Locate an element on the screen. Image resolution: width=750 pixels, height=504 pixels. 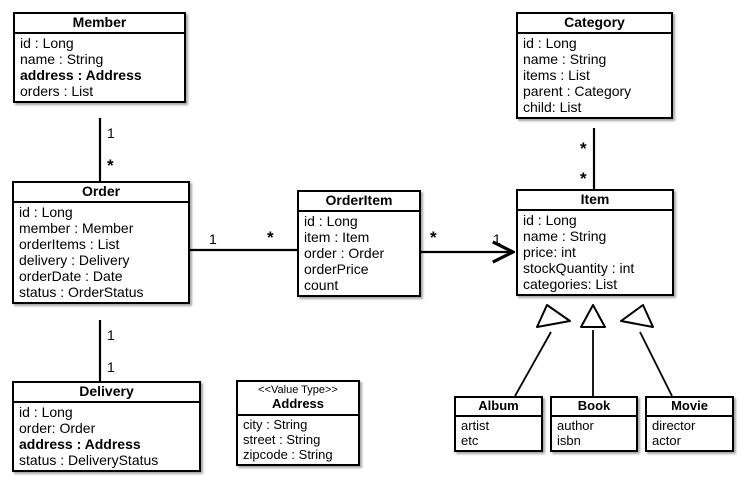
attribute-row: etc is located at coordinates (470, 440).